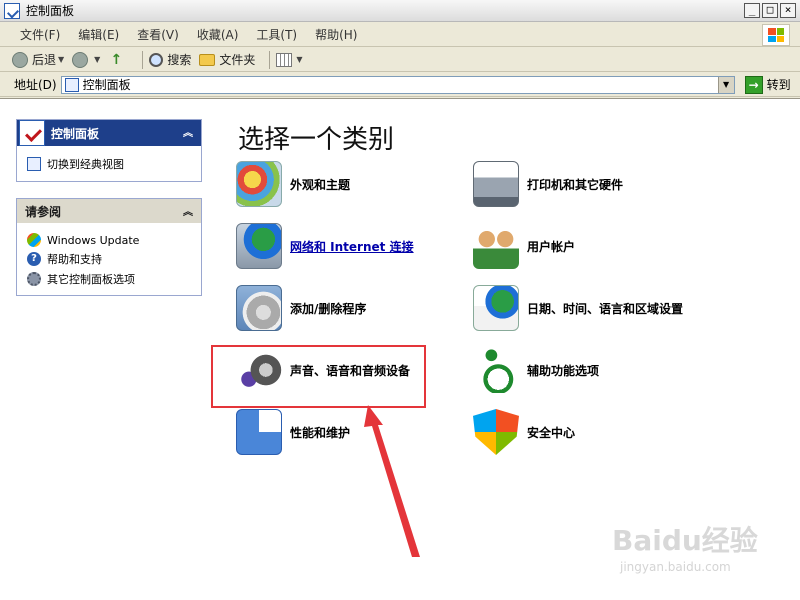  Describe the element at coordinates (50, 11) in the screenshot. I see `window-title: 控制面板` at that location.